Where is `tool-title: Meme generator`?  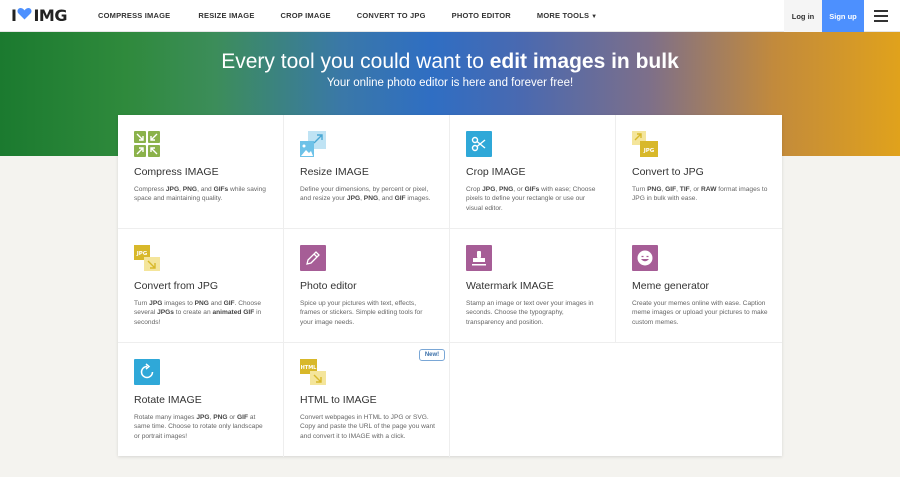 tool-title: Meme generator is located at coordinates (671, 286).